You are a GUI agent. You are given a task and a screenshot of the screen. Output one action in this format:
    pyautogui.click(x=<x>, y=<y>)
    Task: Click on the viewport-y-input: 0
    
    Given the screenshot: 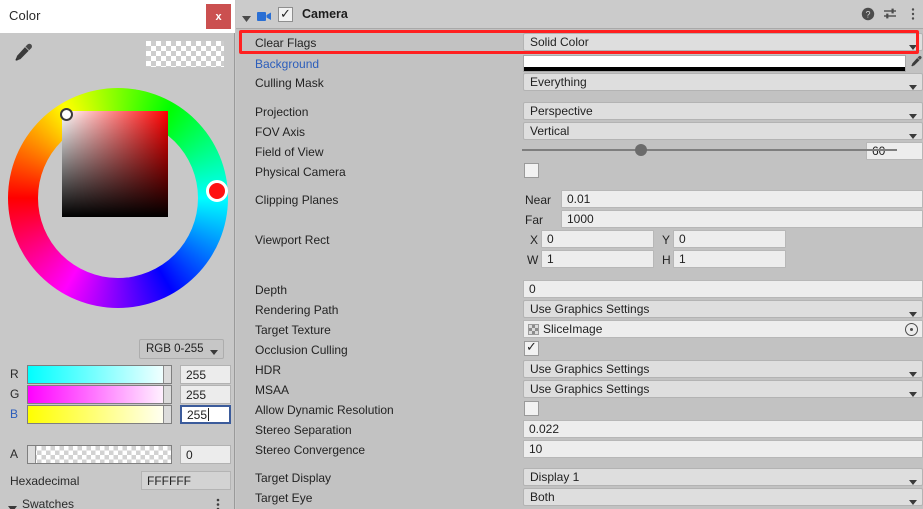 What is the action you would take?
    pyautogui.click(x=729, y=239)
    